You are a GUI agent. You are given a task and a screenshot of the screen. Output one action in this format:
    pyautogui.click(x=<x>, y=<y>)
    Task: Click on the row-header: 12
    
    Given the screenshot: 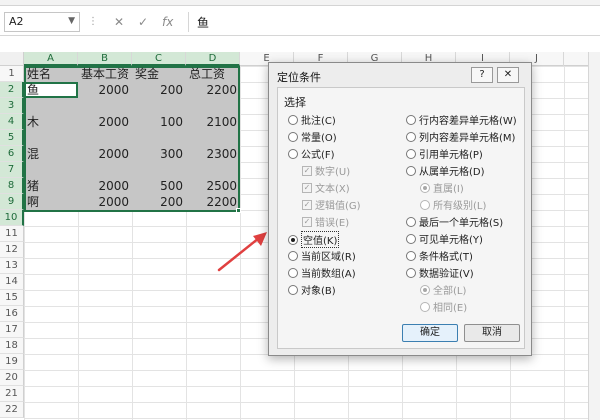 What is the action you would take?
    pyautogui.click(x=12, y=250)
    